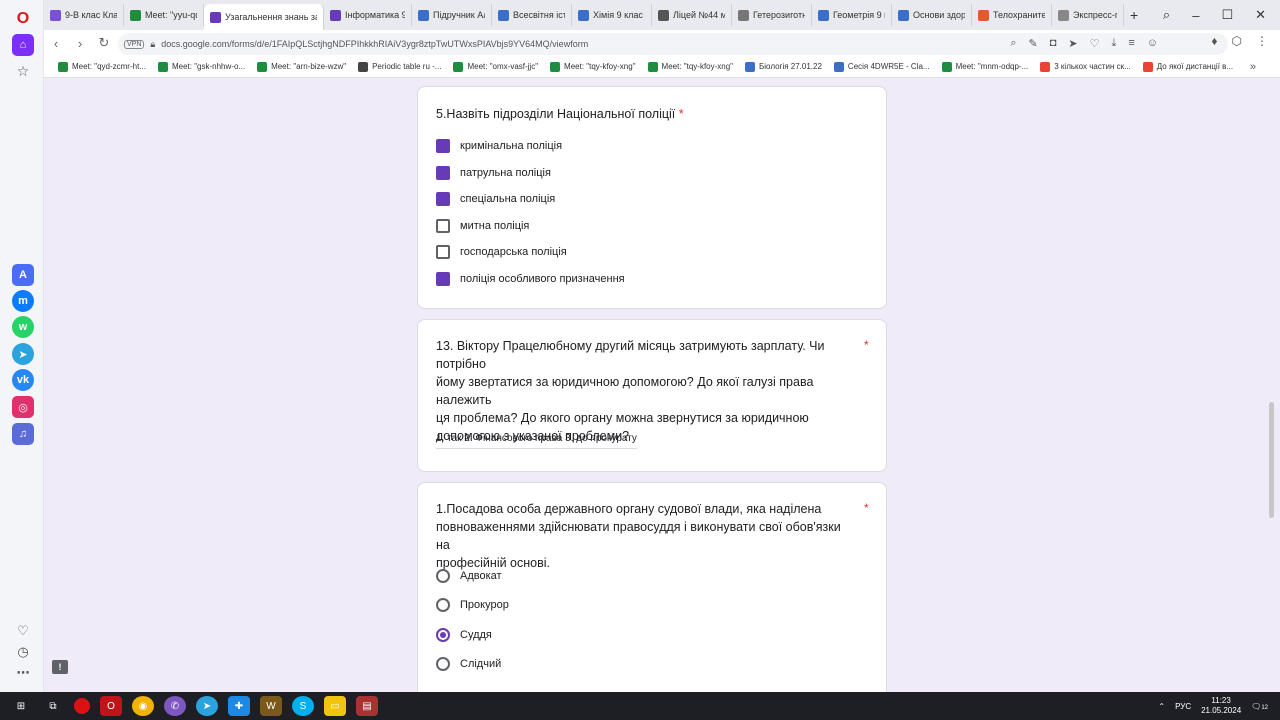 The width and height of the screenshot is (1280, 720). I want to click on tab-3: Інформатика 9 к, so click(368, 15).